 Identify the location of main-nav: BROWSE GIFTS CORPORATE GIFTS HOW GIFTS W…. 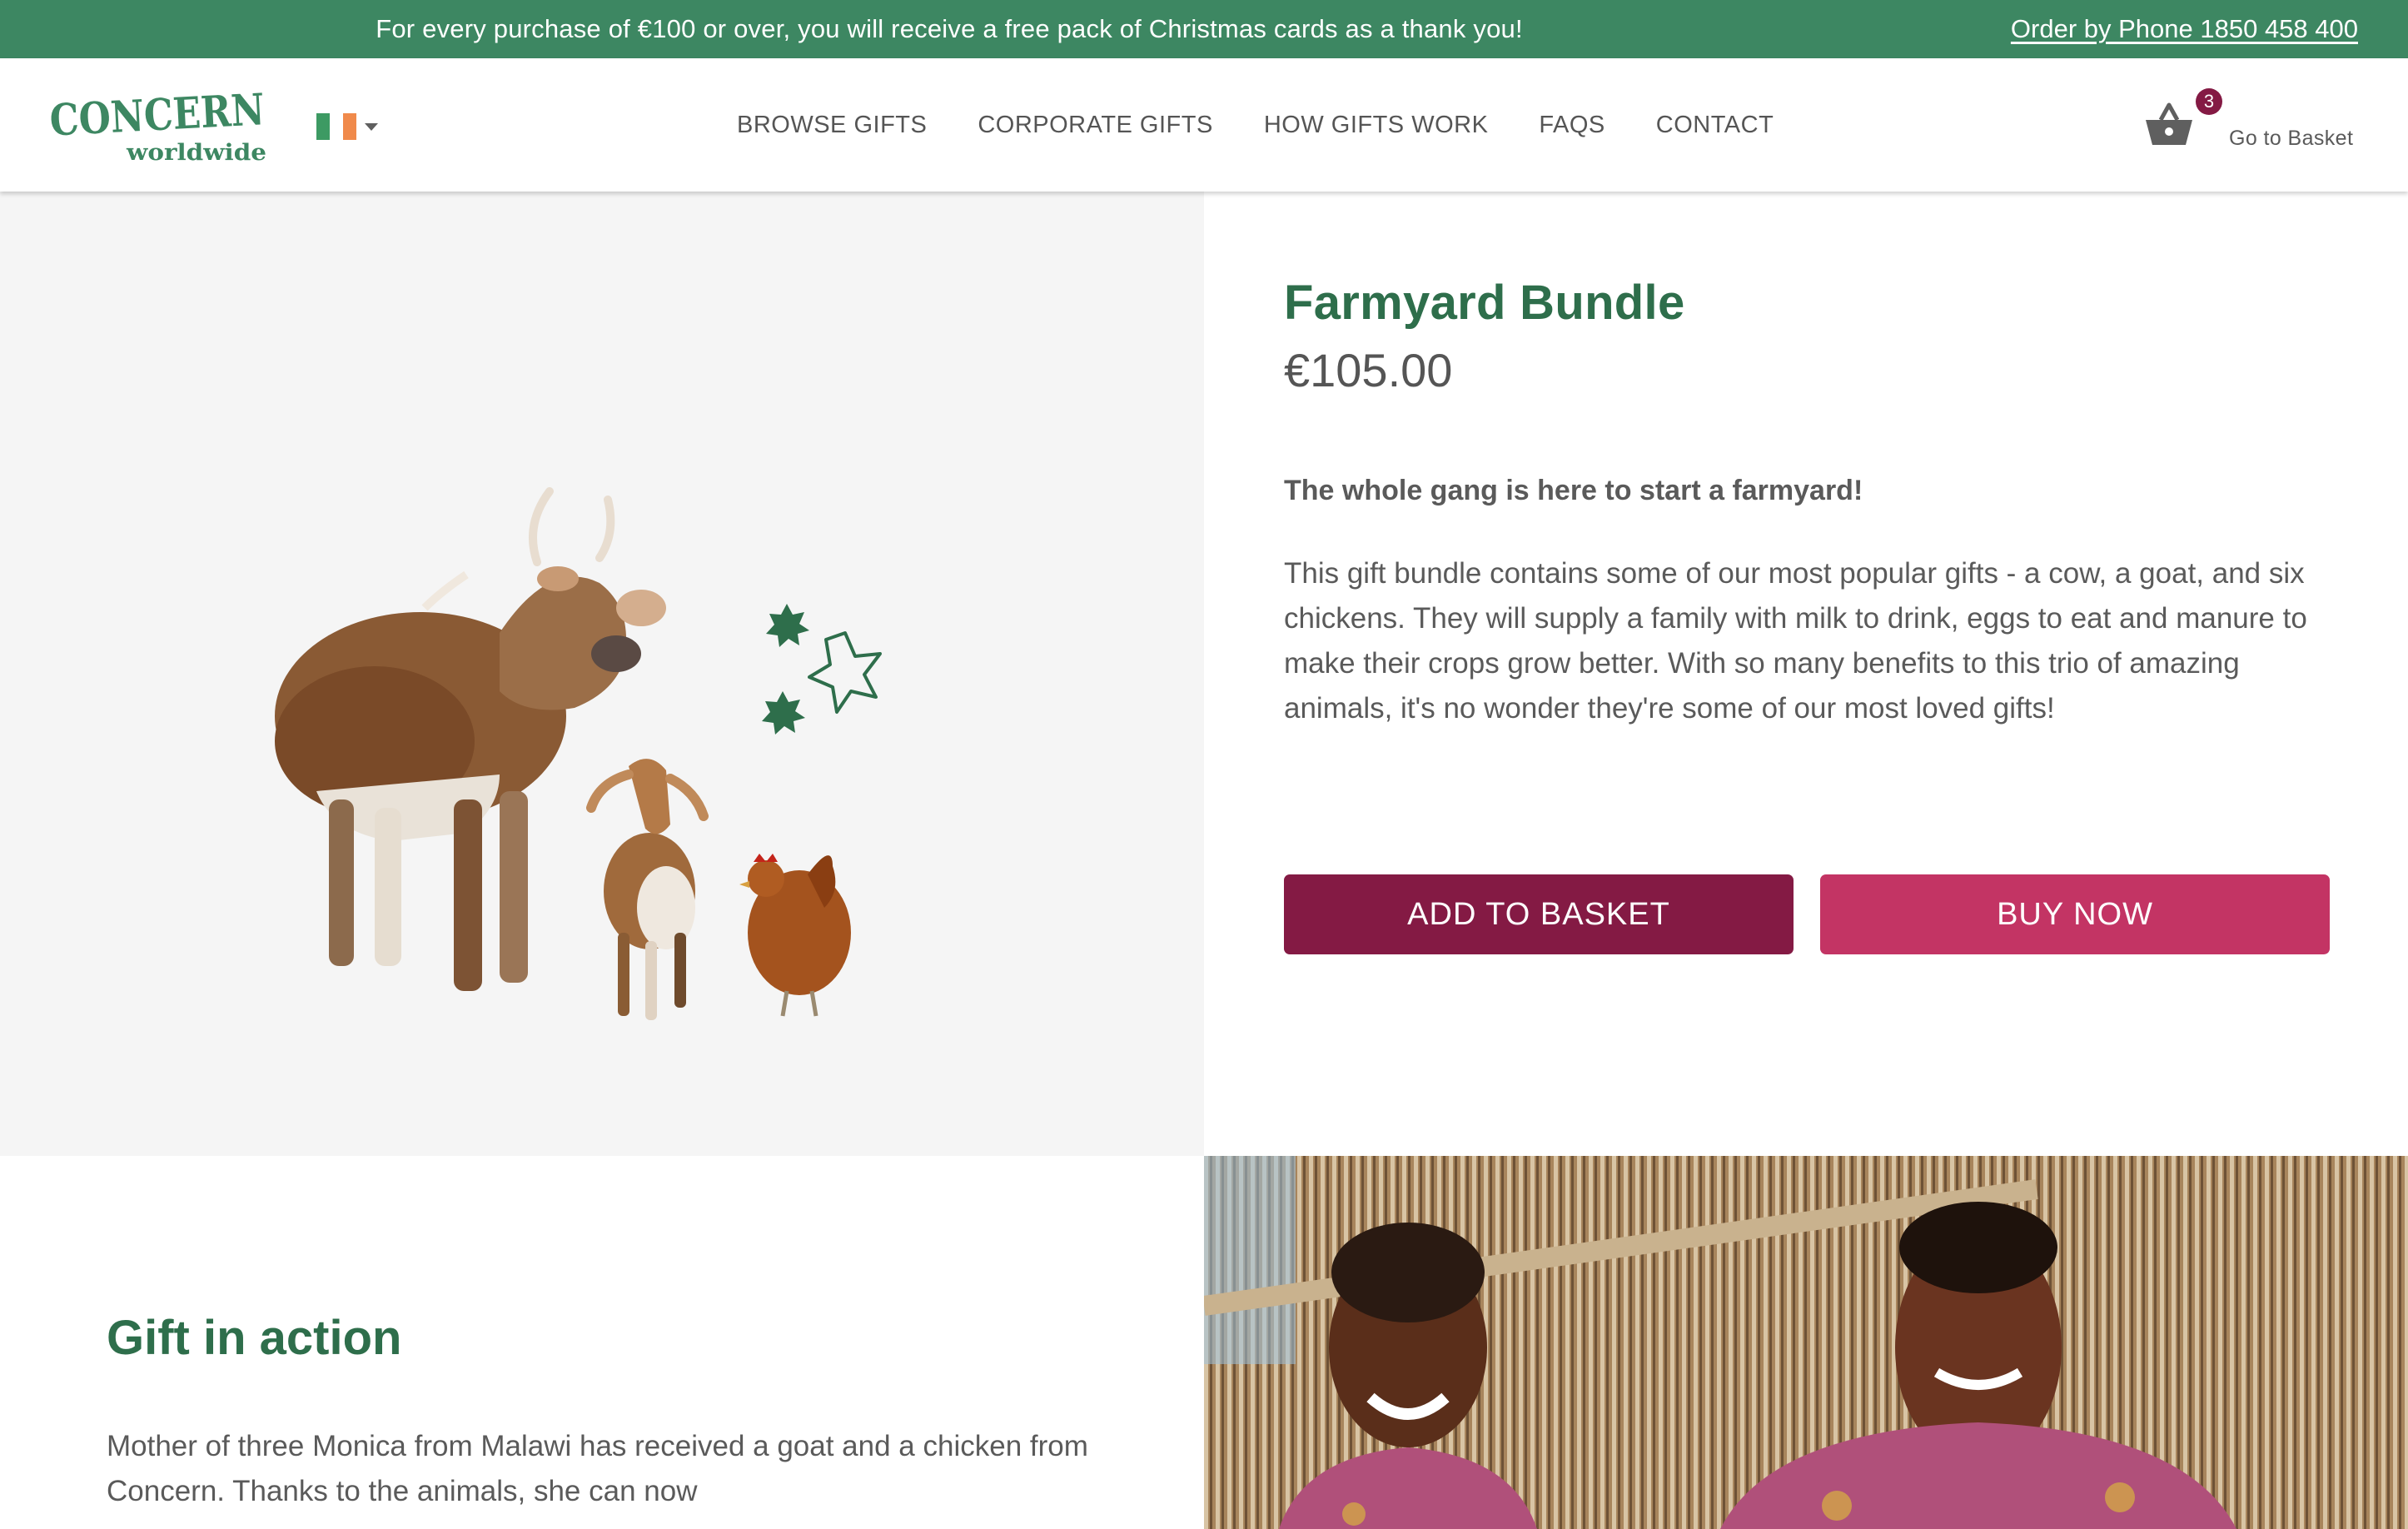
(1256, 125).